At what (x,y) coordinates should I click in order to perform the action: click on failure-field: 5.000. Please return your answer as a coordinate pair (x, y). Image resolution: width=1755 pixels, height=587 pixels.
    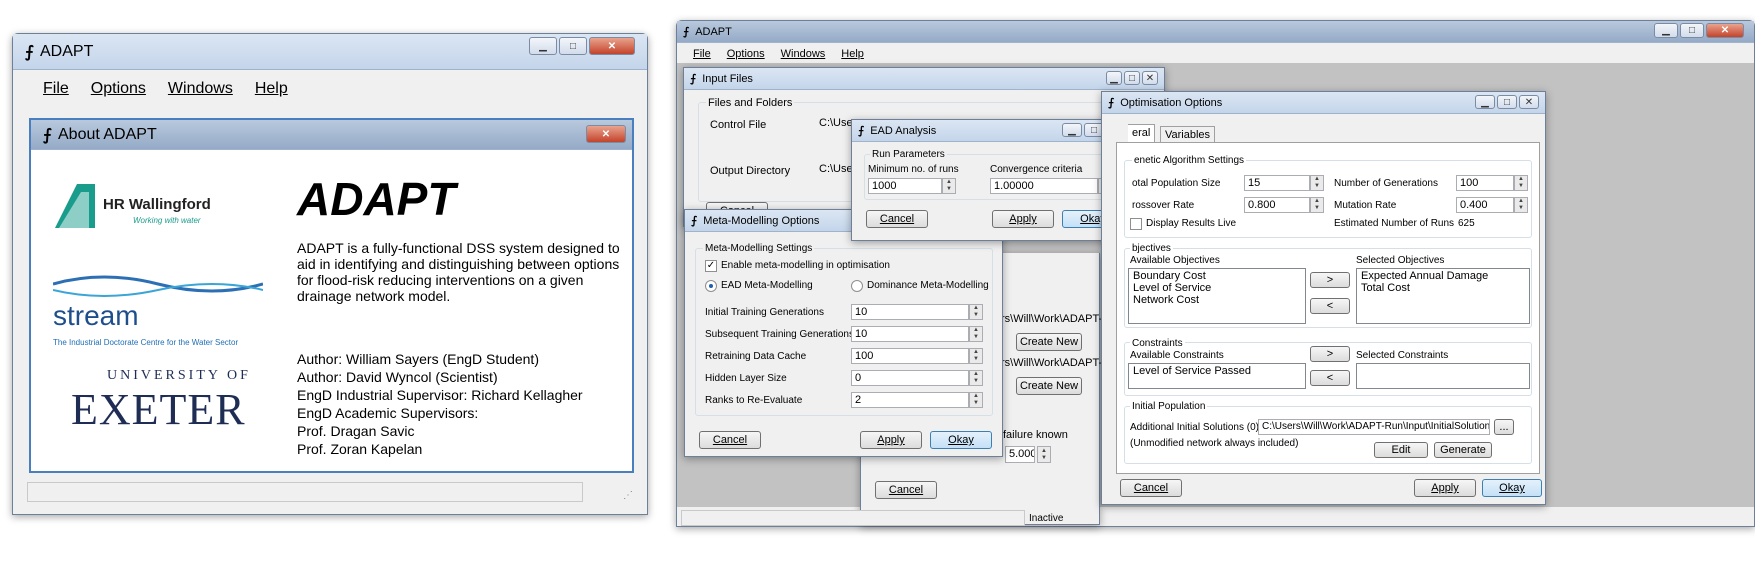
    Looking at the image, I should click on (1020, 454).